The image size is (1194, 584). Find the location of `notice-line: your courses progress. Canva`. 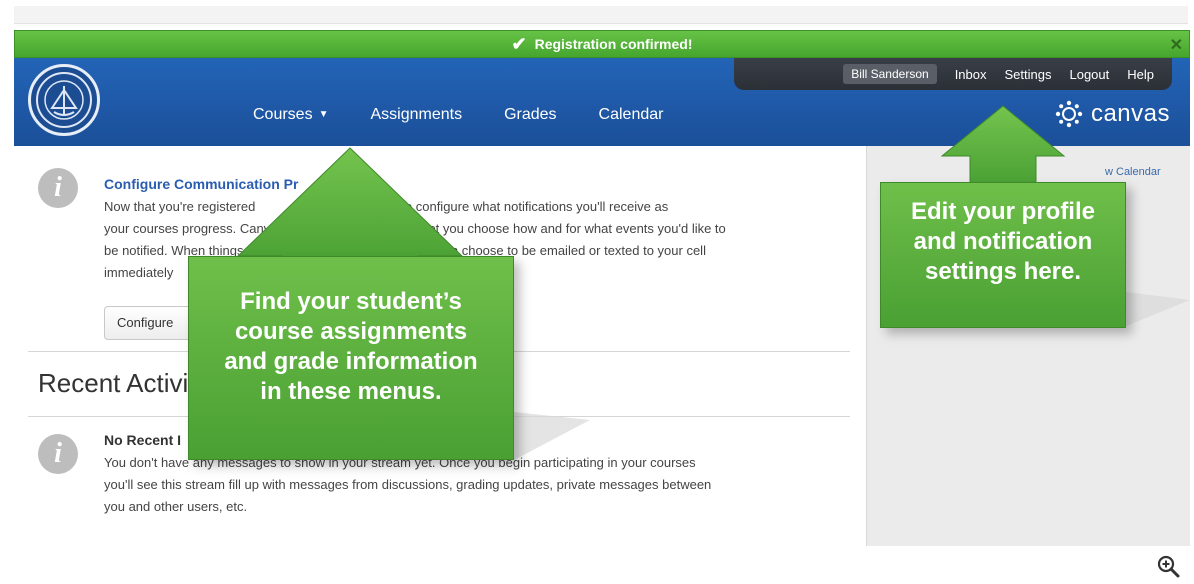

notice-line: your courses progress. Canva is located at coordinates (191, 228).